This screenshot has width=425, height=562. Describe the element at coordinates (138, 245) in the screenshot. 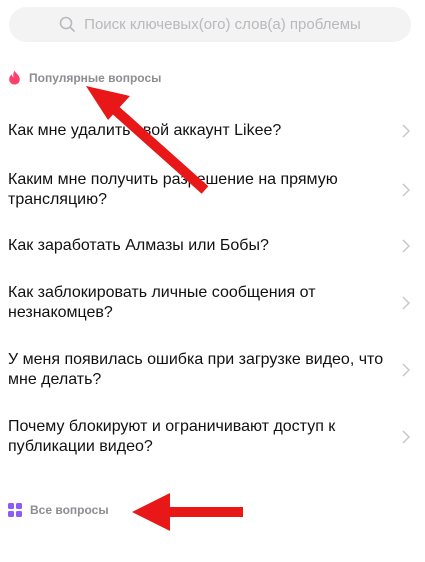

I see `faq-item-text: Как заработать Алмазы или Бобы?` at that location.